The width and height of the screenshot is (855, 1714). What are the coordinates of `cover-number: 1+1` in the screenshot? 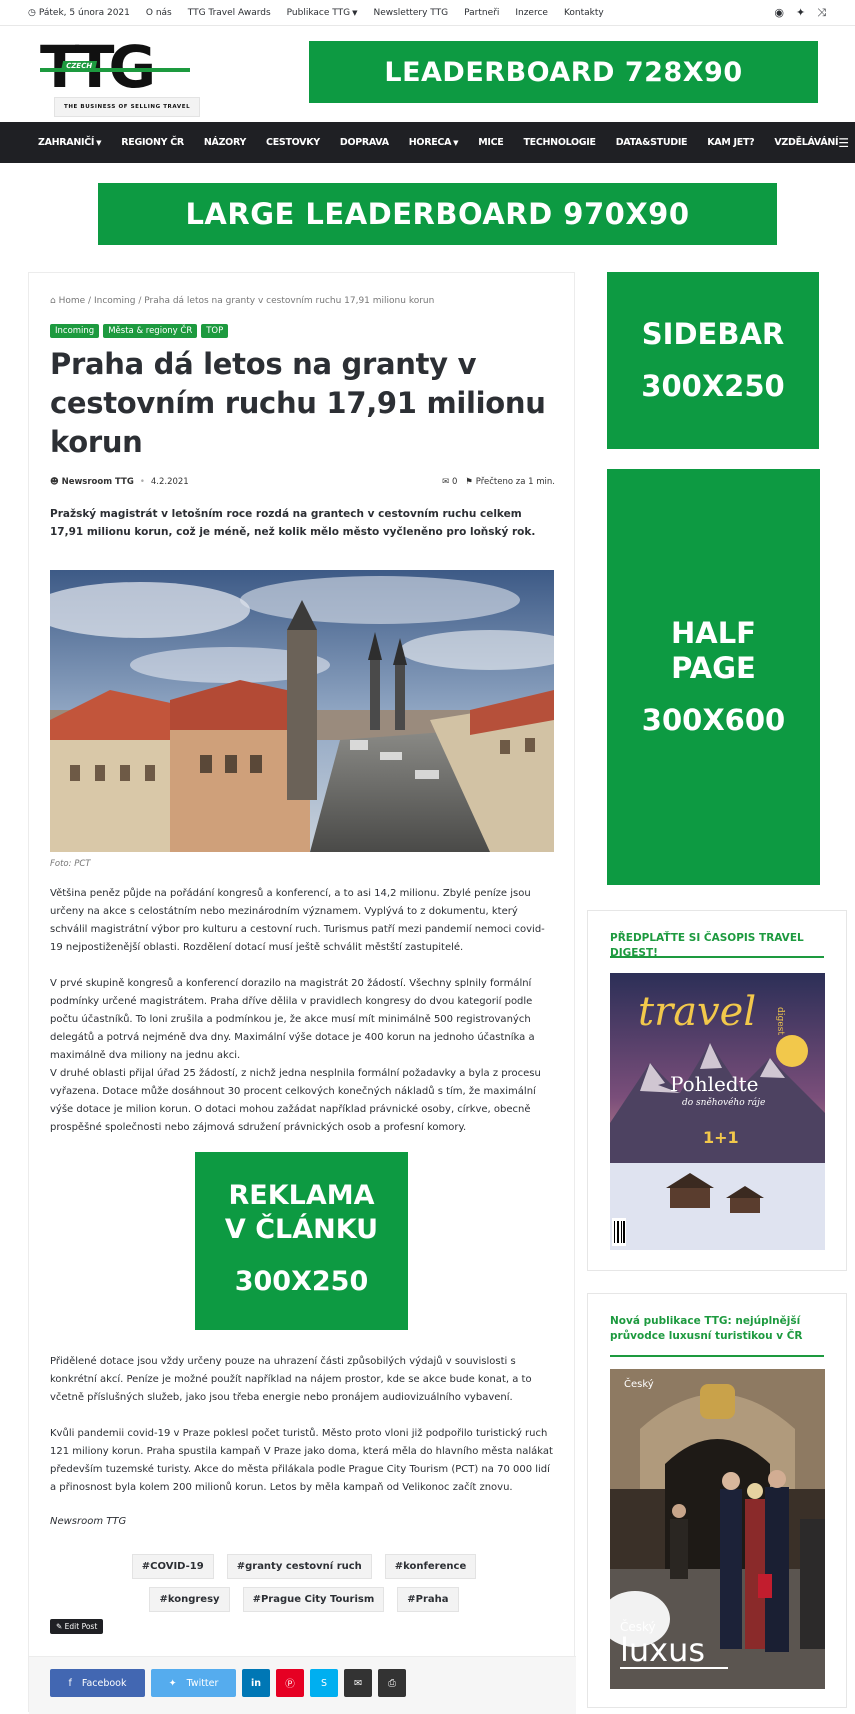 It's located at (721, 1137).